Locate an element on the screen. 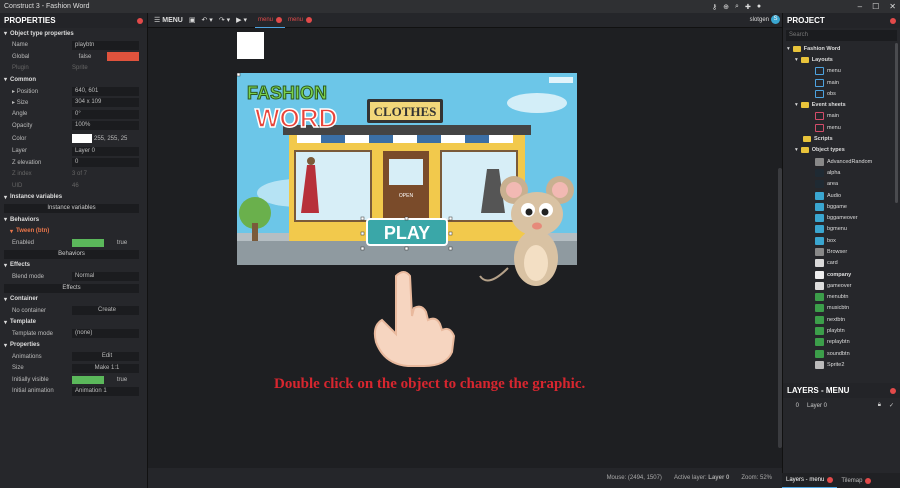 The width and height of the screenshot is (900, 488). menu-button: ☰ MENU is located at coordinates (168, 20).